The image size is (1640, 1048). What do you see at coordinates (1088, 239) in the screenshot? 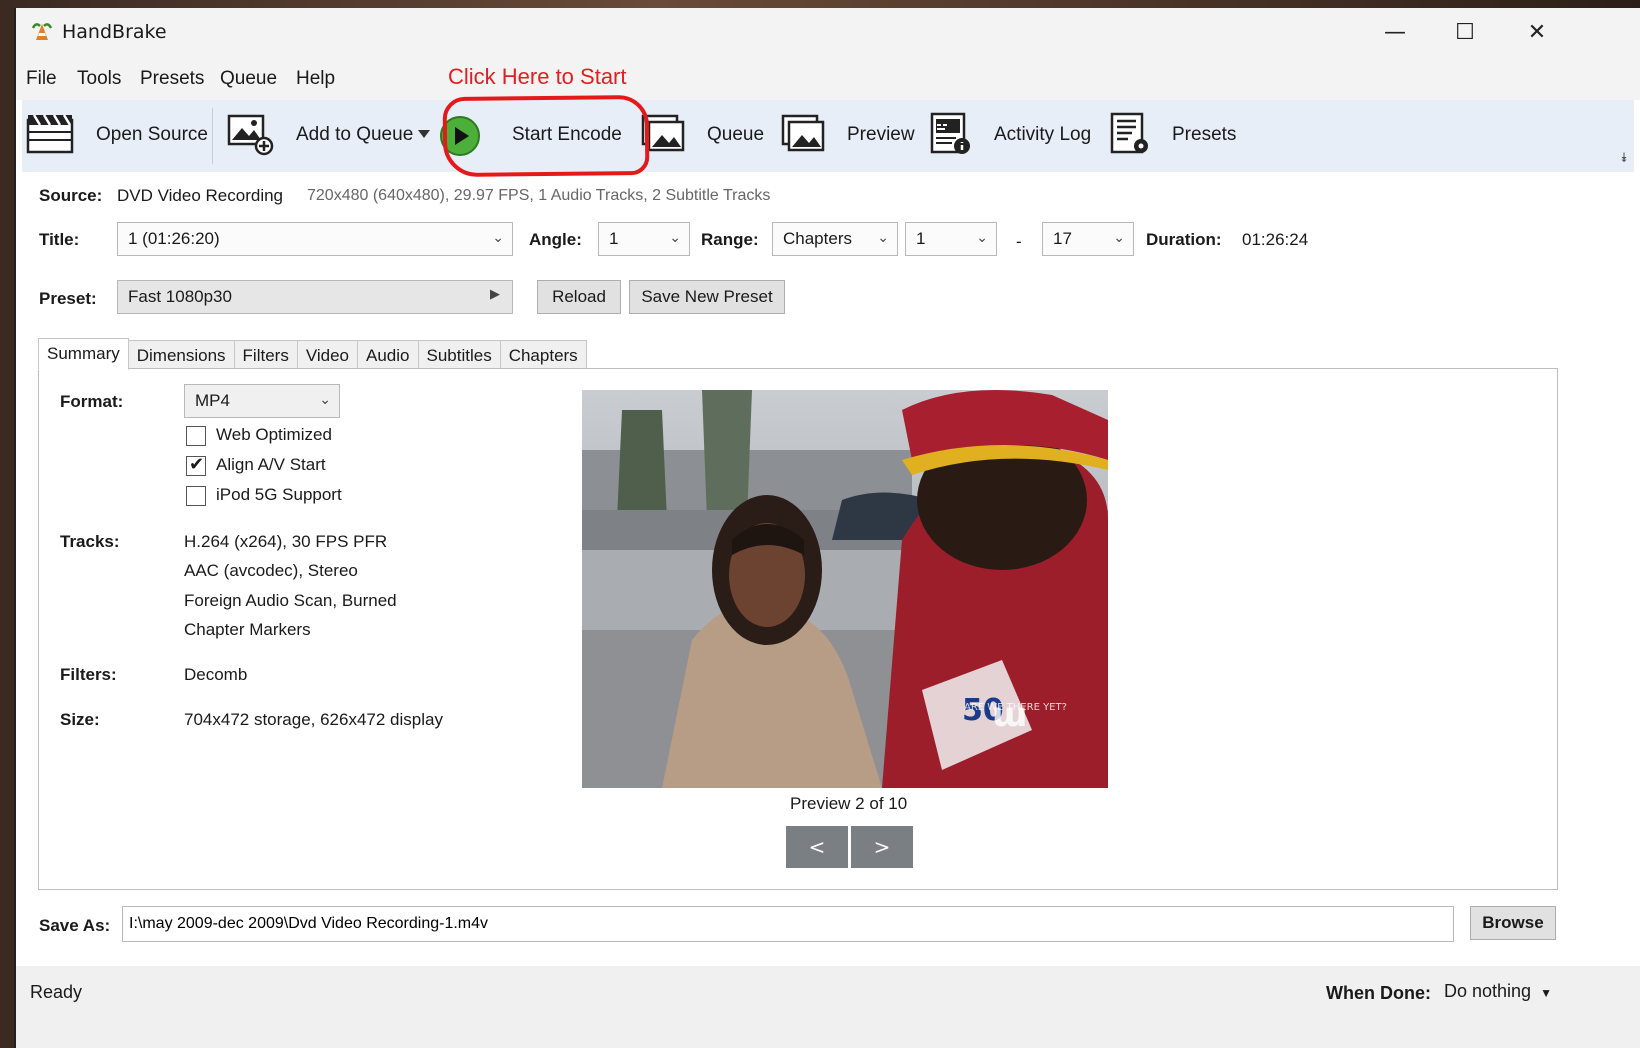
I see `range-end-dropdown: 17 ⌄` at bounding box center [1088, 239].